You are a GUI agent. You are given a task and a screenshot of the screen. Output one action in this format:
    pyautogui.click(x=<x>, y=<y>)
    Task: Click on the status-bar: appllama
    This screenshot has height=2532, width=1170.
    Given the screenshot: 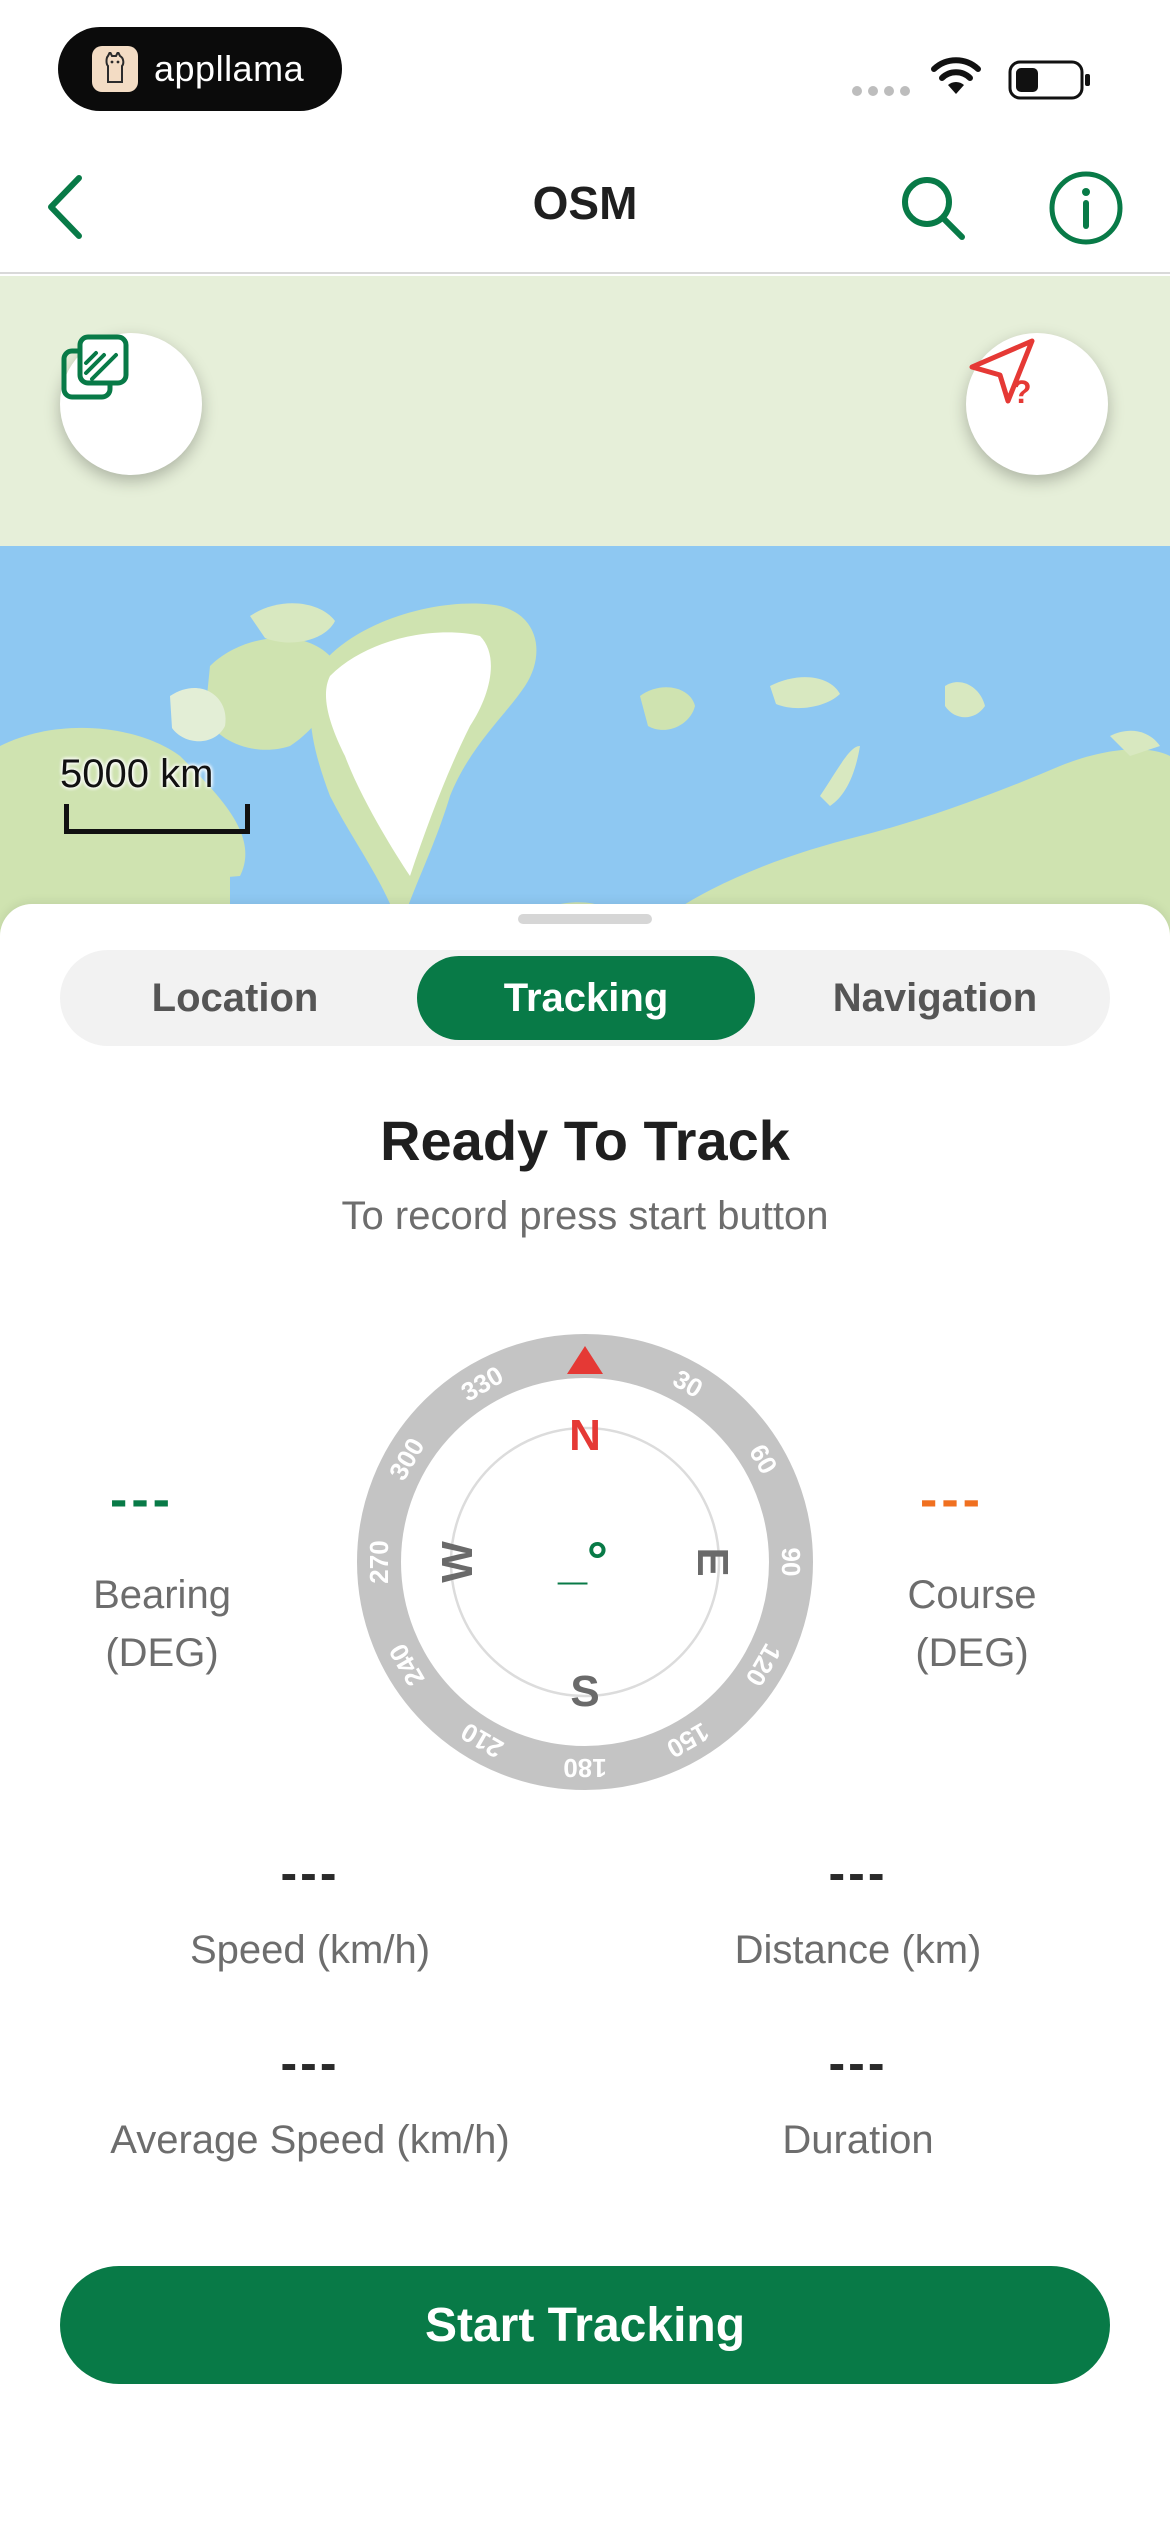 What is the action you would take?
    pyautogui.click(x=585, y=70)
    